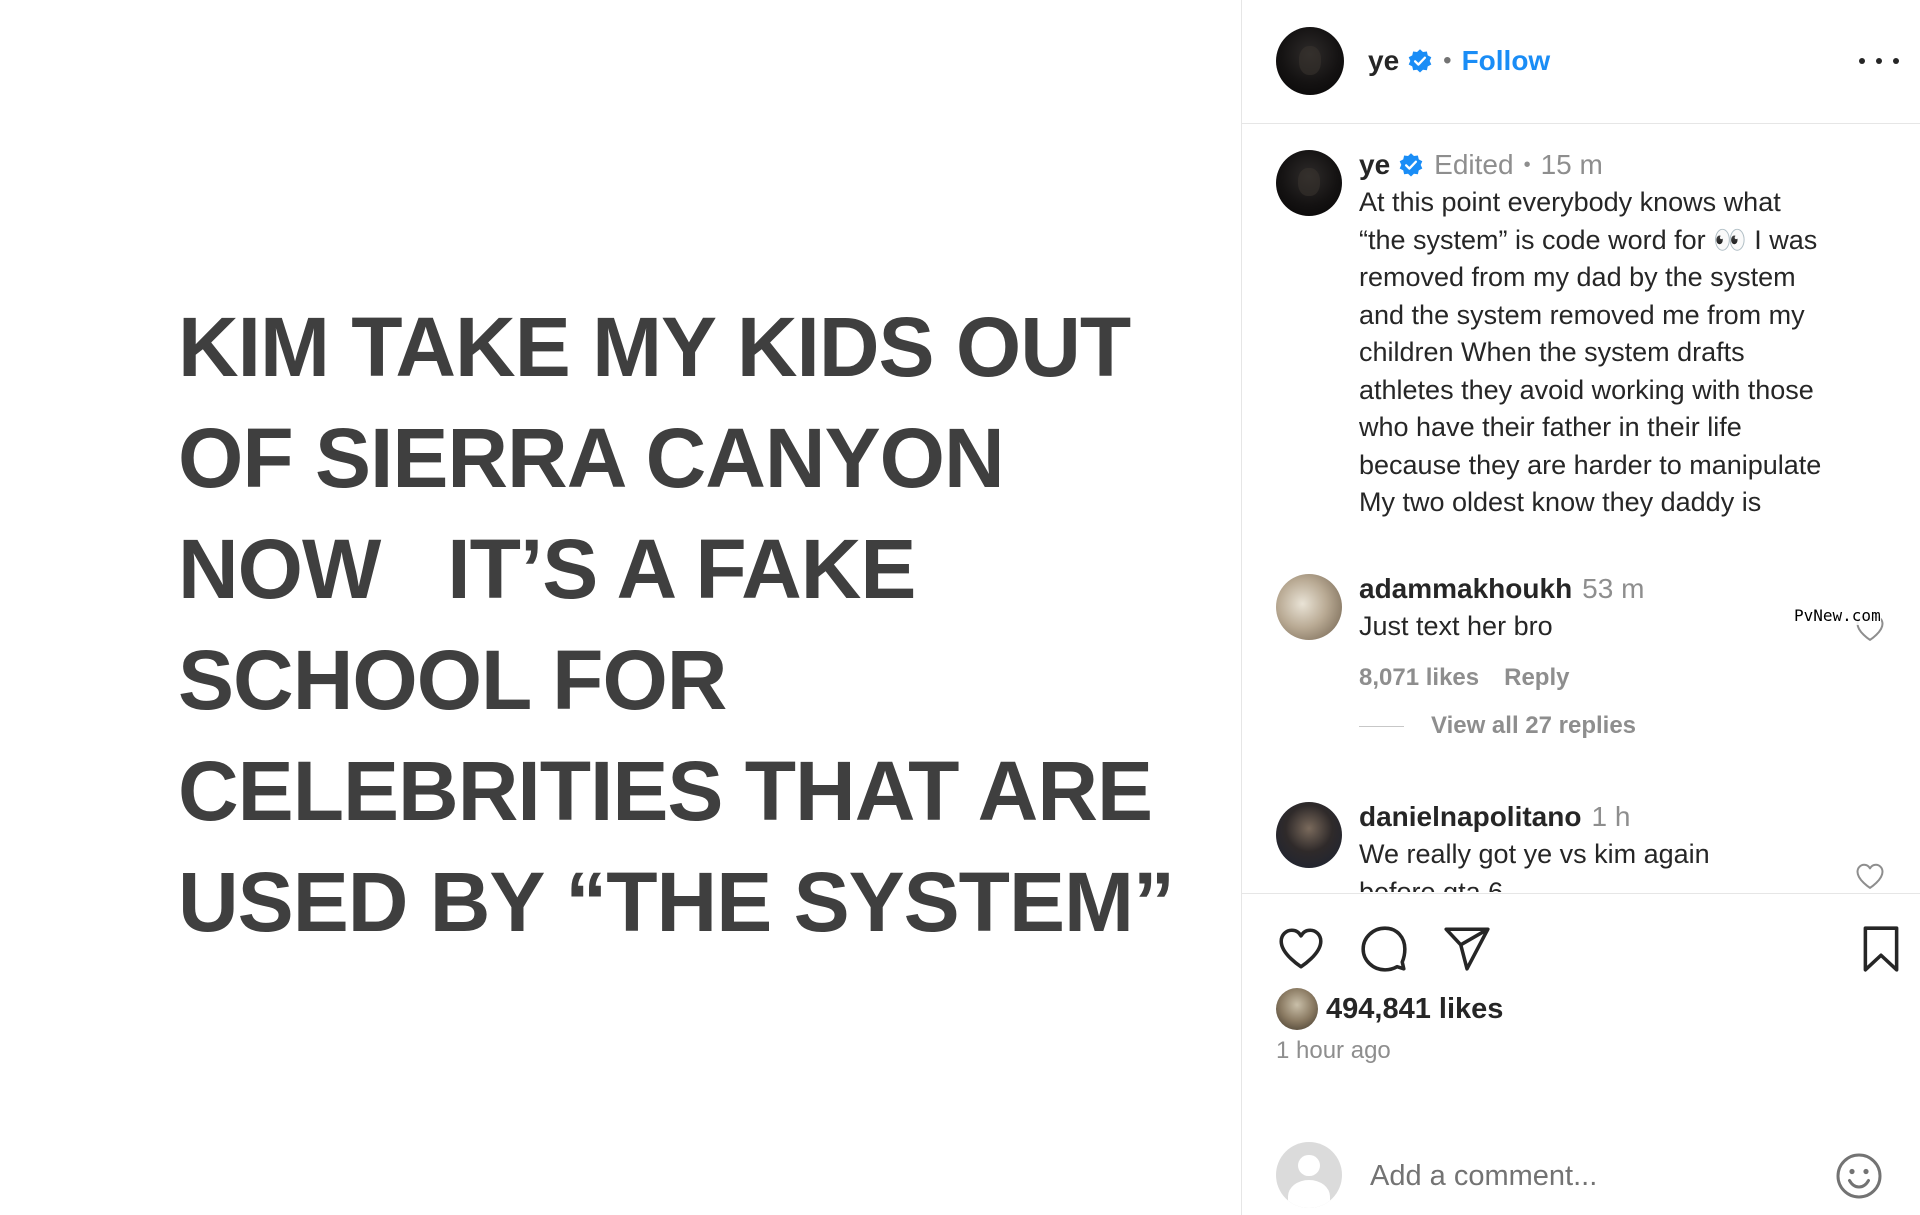  I want to click on share-icon, so click(1467, 949).